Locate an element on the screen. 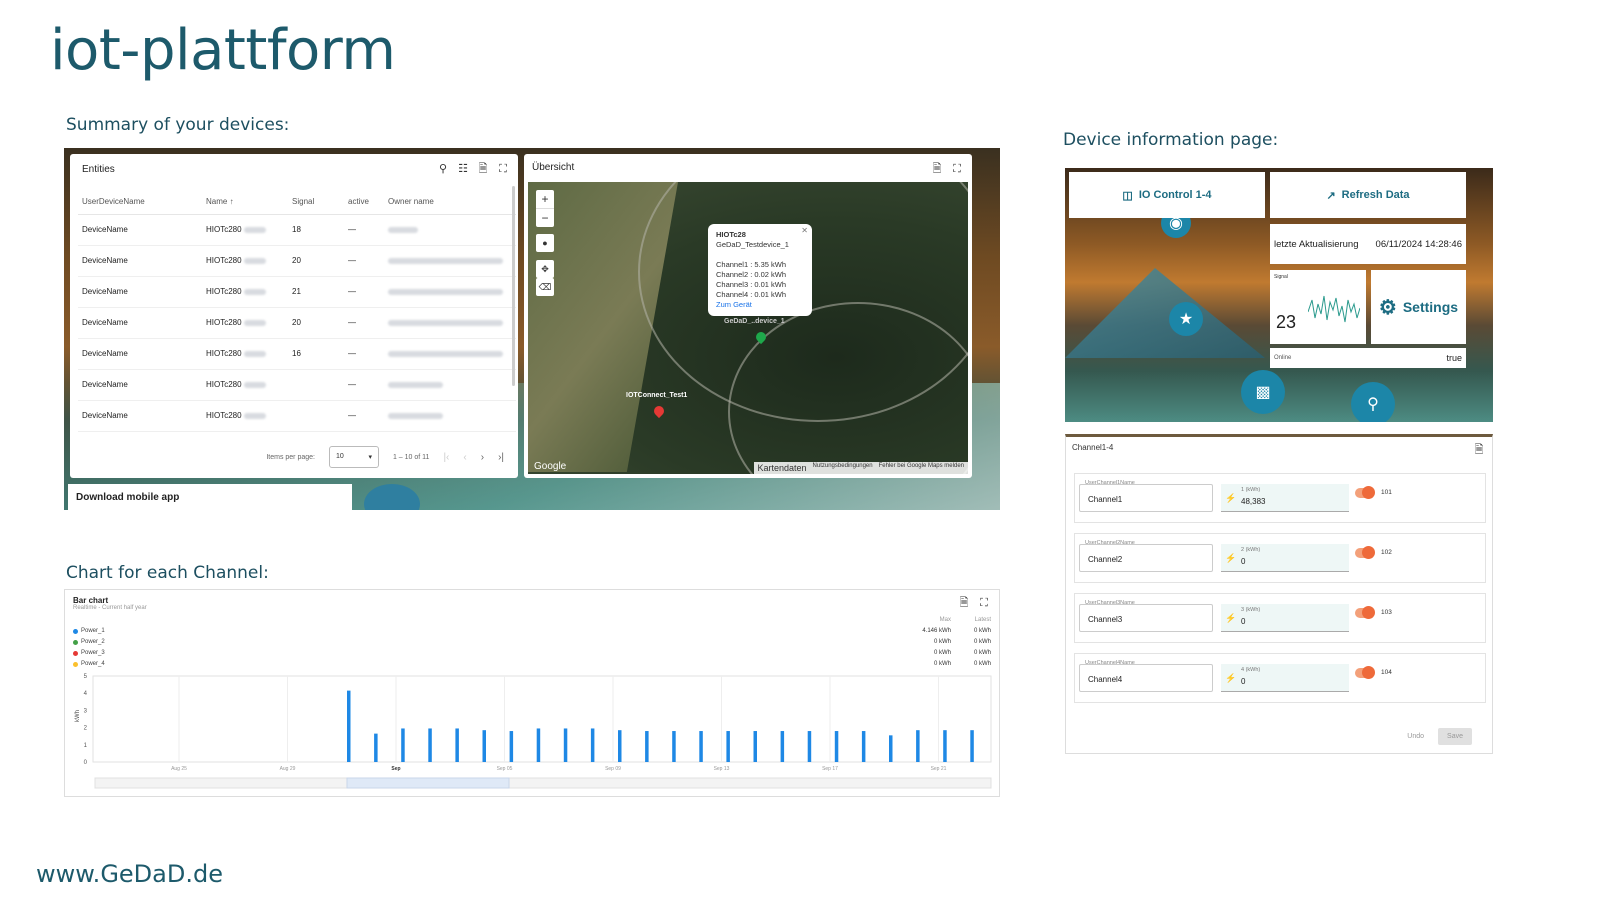  close-icon: ✕ is located at coordinates (804, 231).